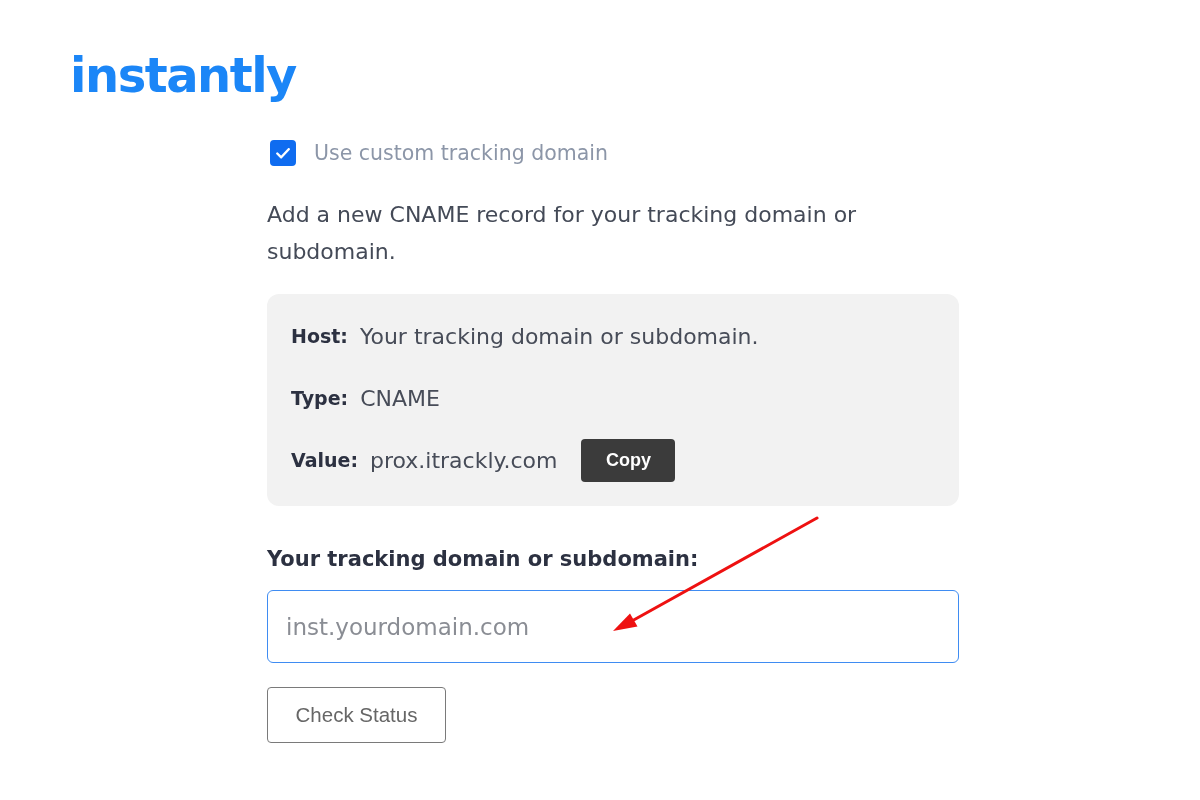  Describe the element at coordinates (183, 75) in the screenshot. I see `logo: instantly` at that location.